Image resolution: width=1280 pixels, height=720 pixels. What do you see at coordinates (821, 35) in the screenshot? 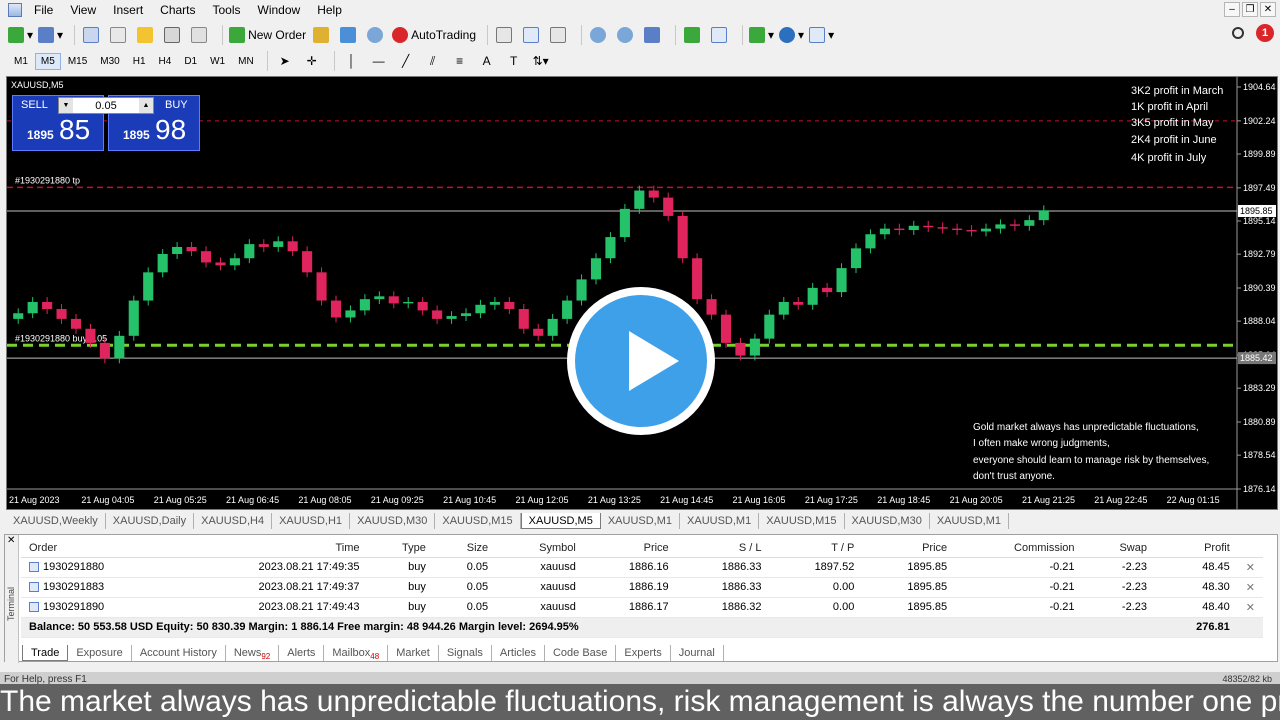
I see `templates-button: ▾` at bounding box center [821, 35].